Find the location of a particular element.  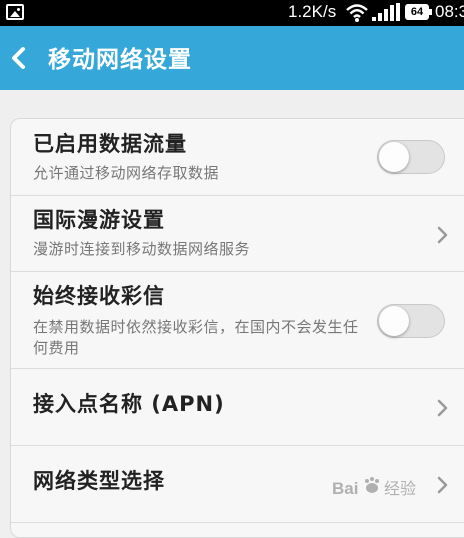

svg-text: 经验 is located at coordinates (400, 488).